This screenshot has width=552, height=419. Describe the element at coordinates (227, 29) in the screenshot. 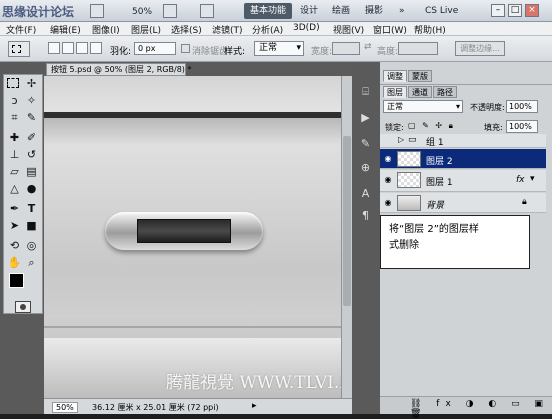

I see `menu-filter: 滤镜(T)` at that location.